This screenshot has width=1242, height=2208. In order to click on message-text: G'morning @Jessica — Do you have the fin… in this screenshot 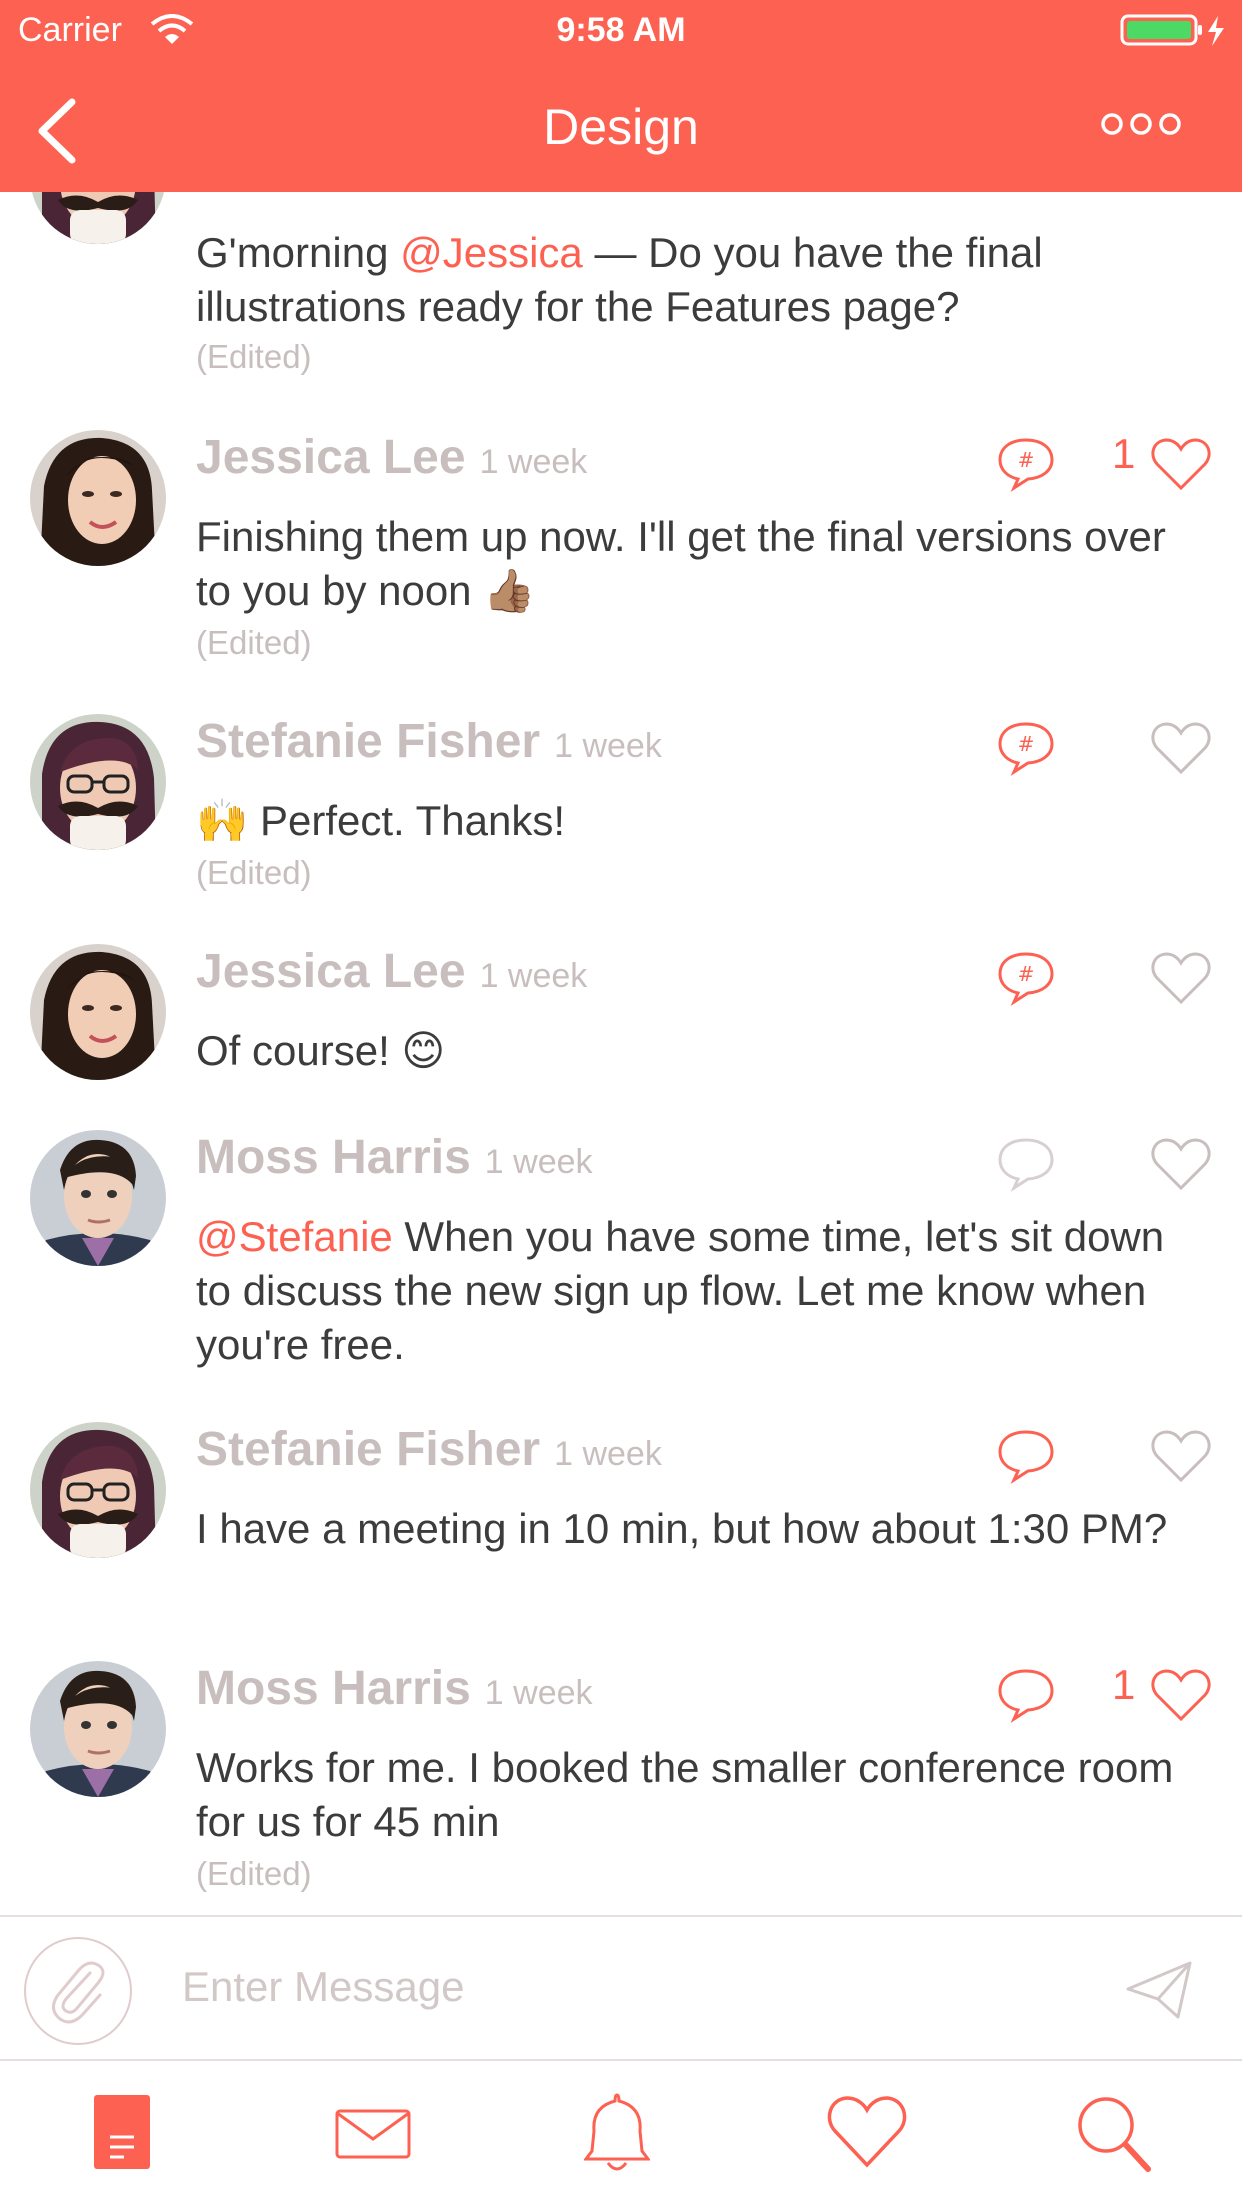, I will do `click(619, 279)`.